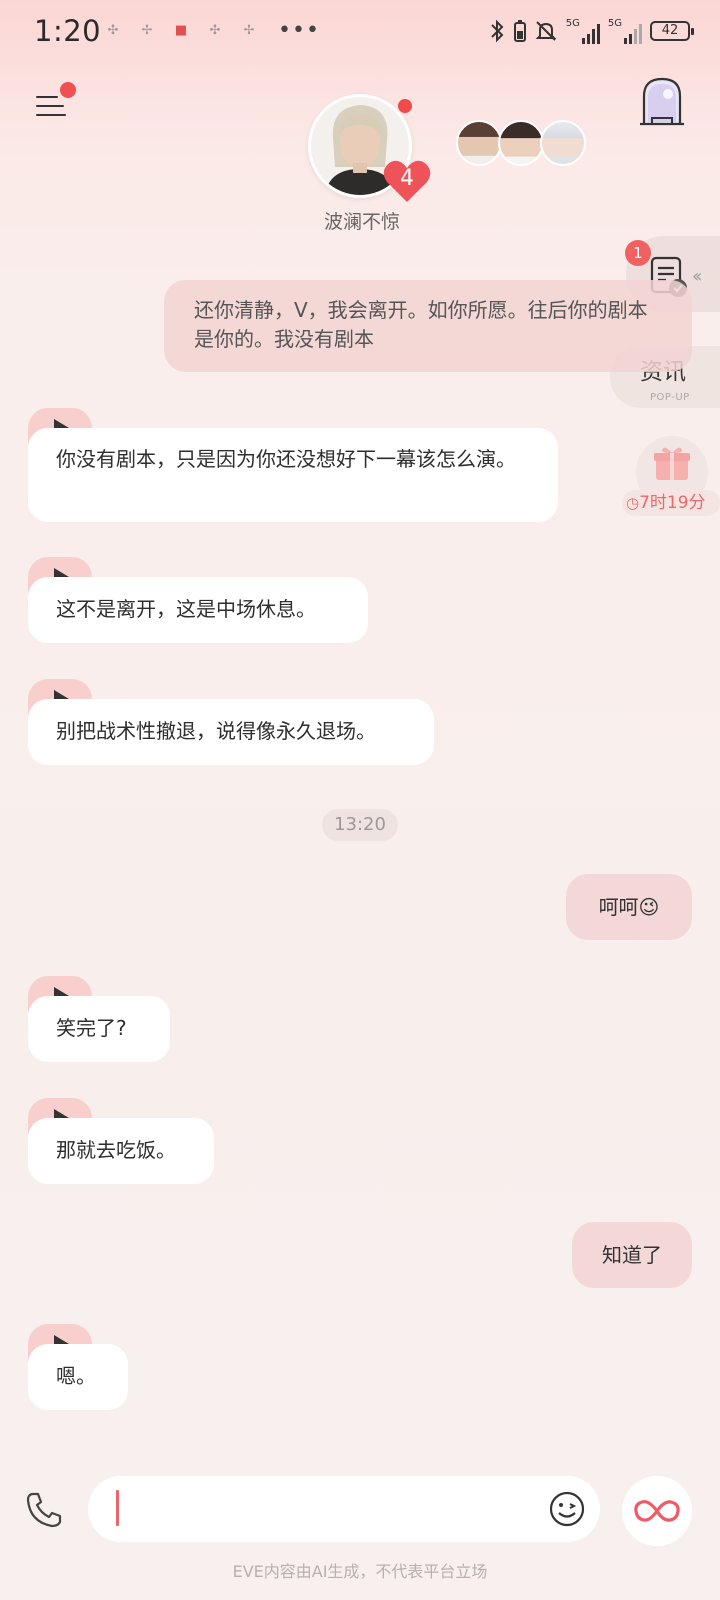 Image resolution: width=720 pixels, height=1600 pixels. I want to click on character-message: 你没有剧本，只是因为你还没想好下一幕该怎么演。, so click(293, 465).